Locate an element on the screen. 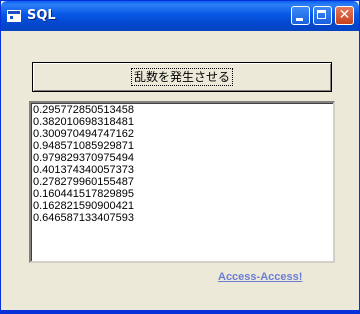 The width and height of the screenshot is (360, 314). close-icon: ✕ is located at coordinates (344, 15).